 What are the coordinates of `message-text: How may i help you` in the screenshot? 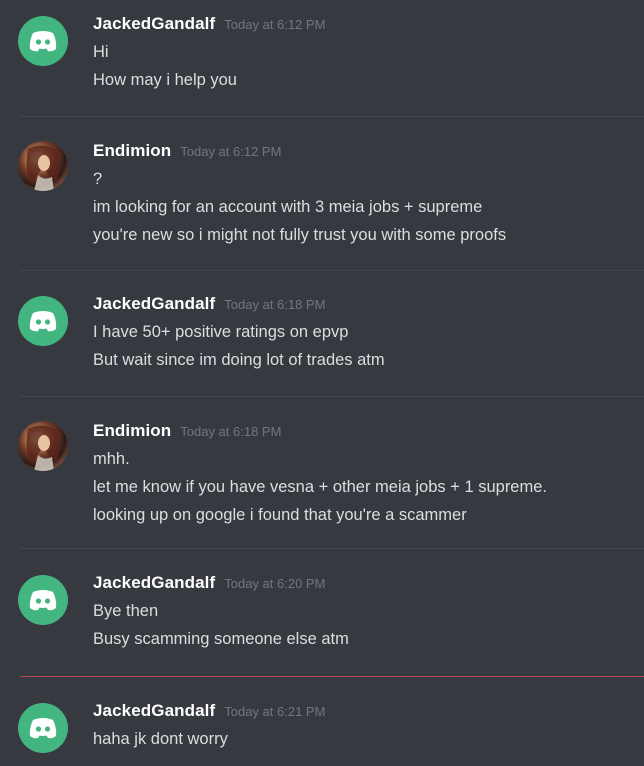 It's located at (165, 80).